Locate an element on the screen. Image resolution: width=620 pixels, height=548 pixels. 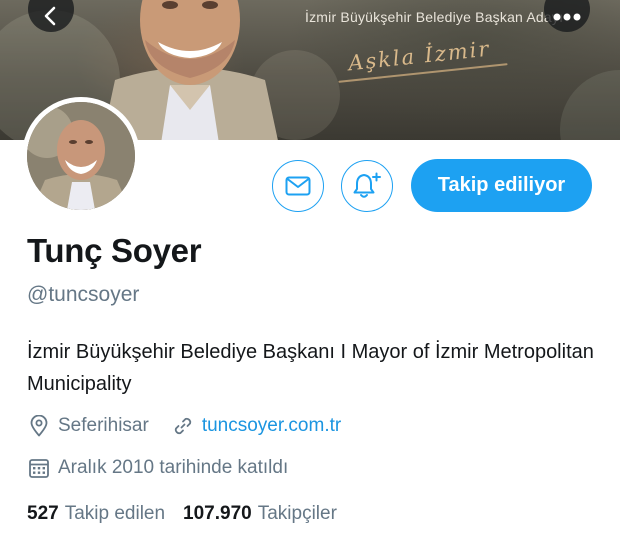
profile-handle: @tuncsoyer is located at coordinates (83, 294).